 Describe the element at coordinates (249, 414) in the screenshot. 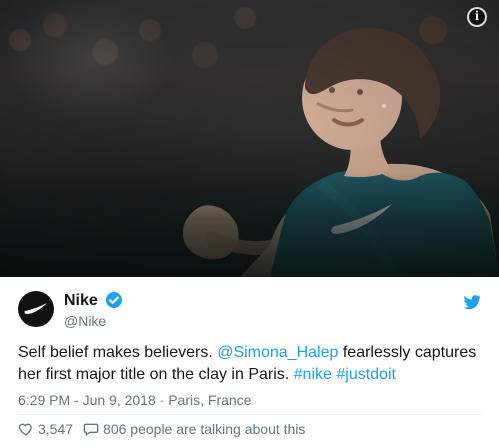

I see `divider` at that location.